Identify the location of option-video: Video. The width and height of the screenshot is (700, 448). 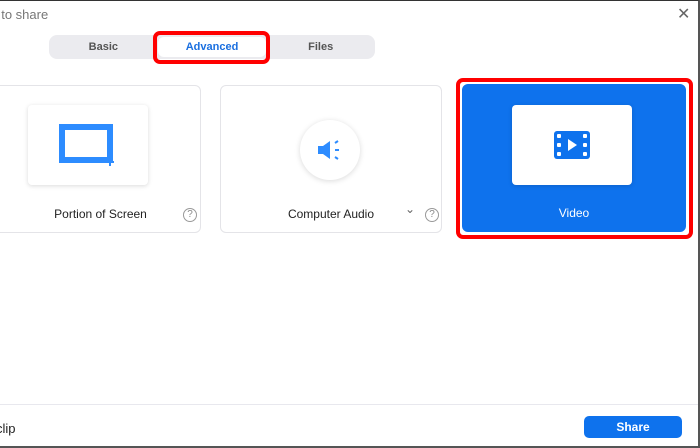
(574, 158).